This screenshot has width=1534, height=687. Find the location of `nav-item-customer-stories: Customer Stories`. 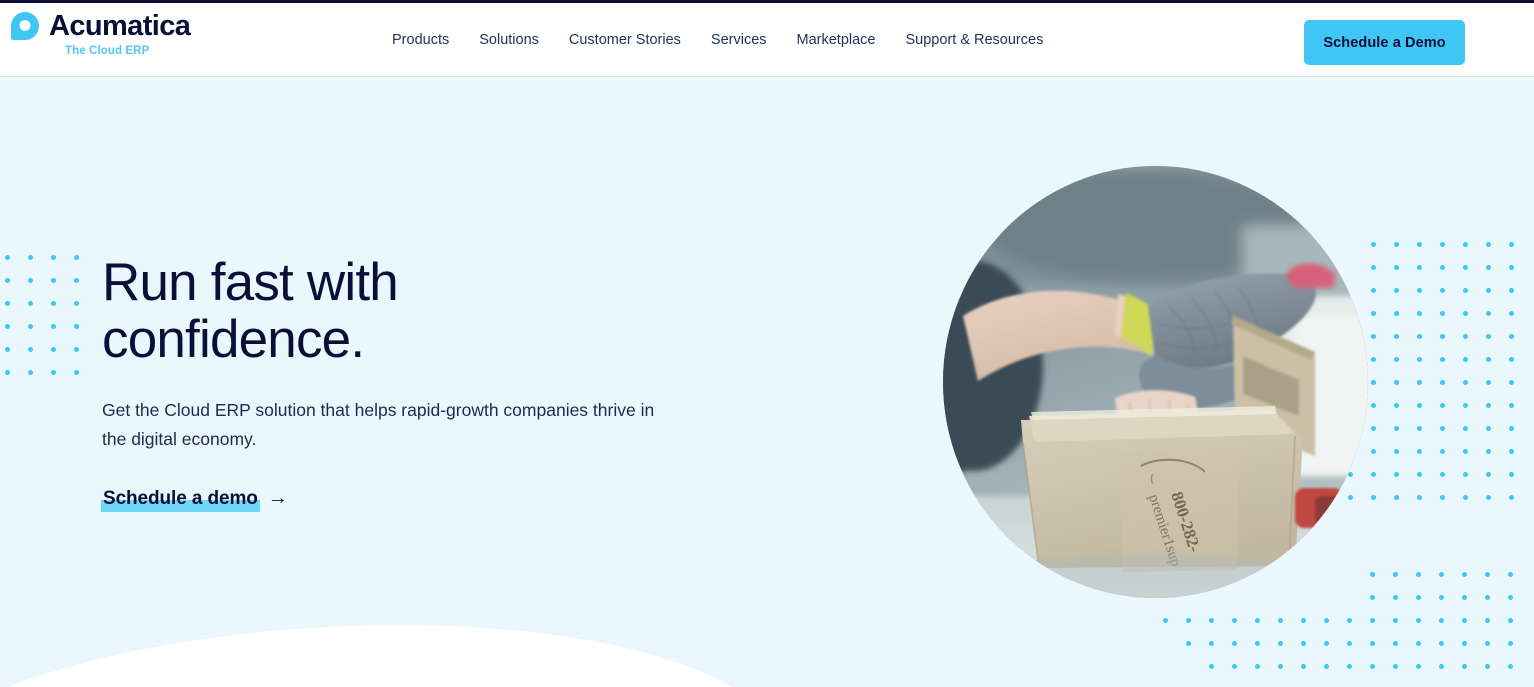

nav-item-customer-stories: Customer Stories is located at coordinates (625, 40).